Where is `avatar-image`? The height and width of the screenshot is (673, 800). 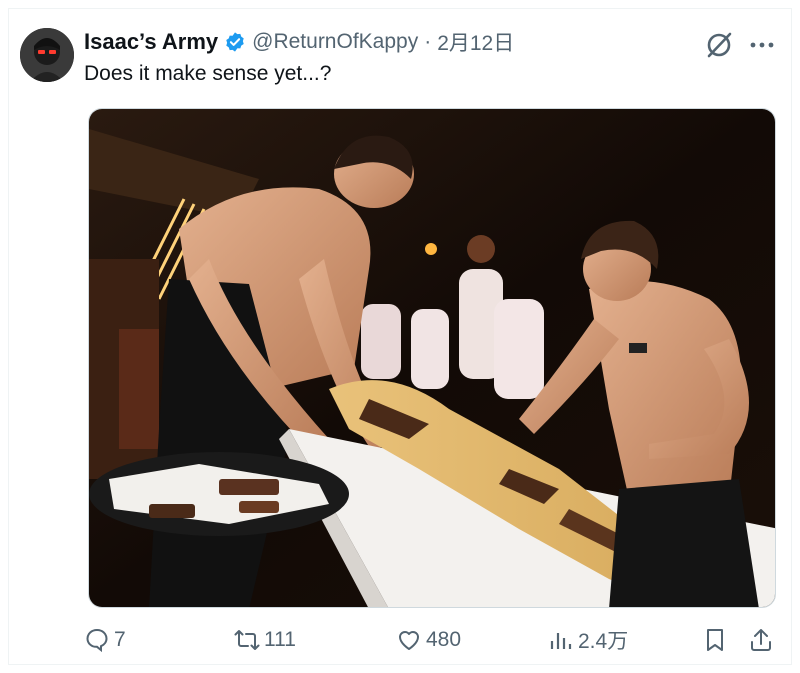 avatar-image is located at coordinates (47, 55).